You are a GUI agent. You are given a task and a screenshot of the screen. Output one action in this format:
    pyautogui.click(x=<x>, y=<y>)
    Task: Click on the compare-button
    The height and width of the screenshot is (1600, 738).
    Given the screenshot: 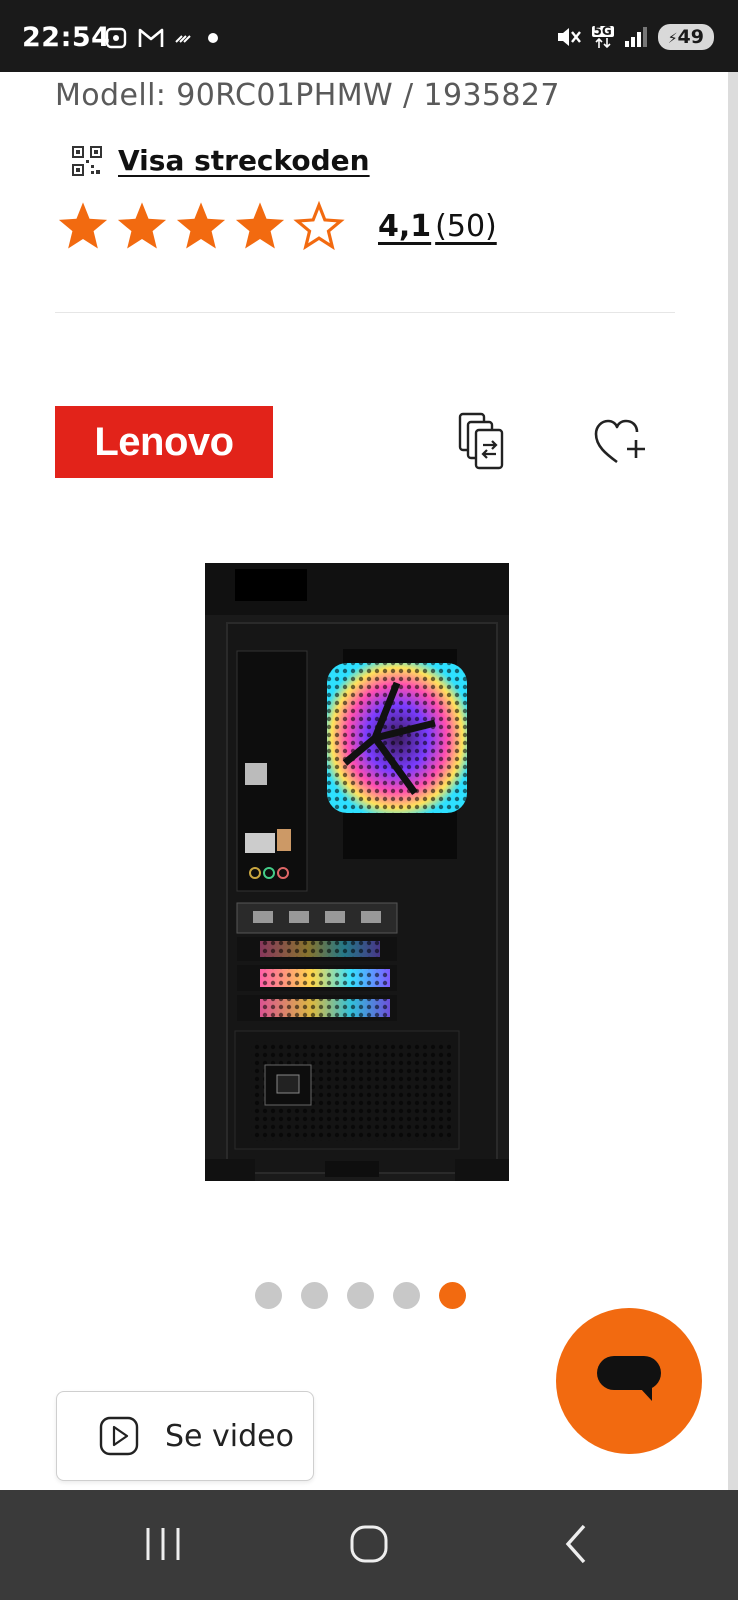 What is the action you would take?
    pyautogui.click(x=485, y=441)
    